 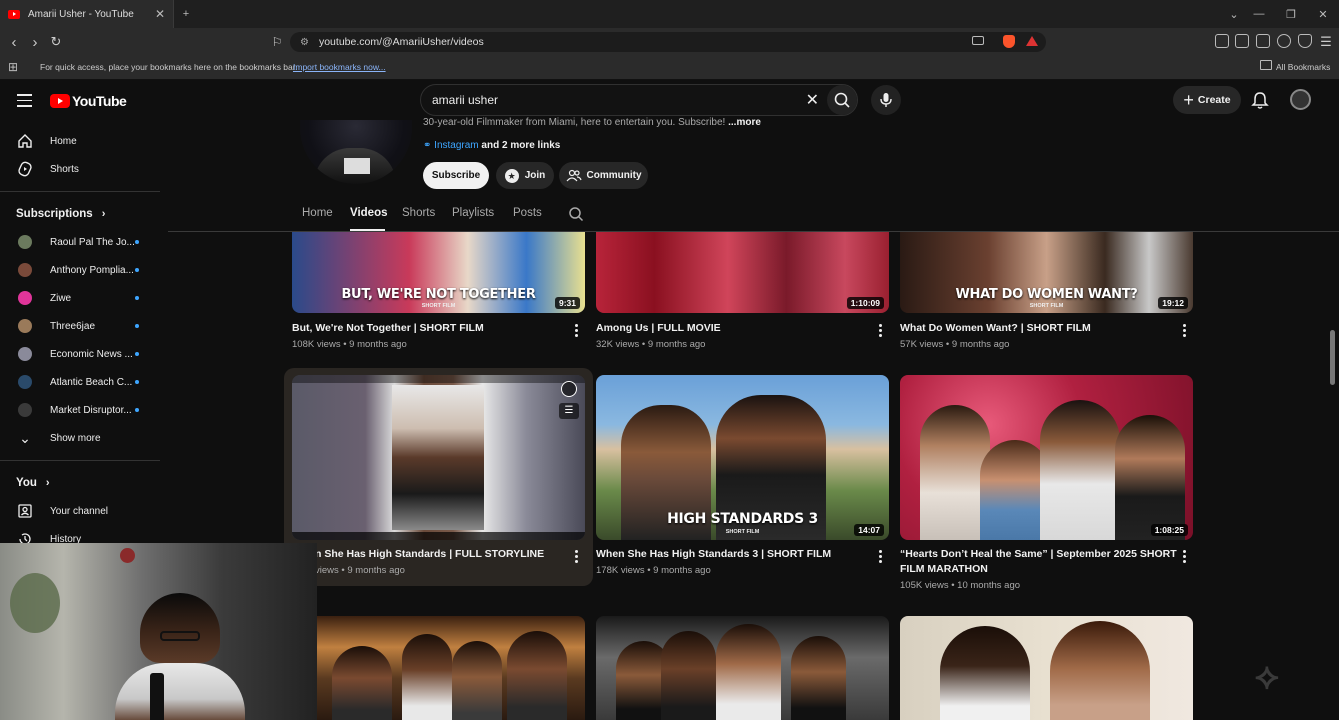 I want to click on more-links: and 2 more links, so click(x=520, y=145).